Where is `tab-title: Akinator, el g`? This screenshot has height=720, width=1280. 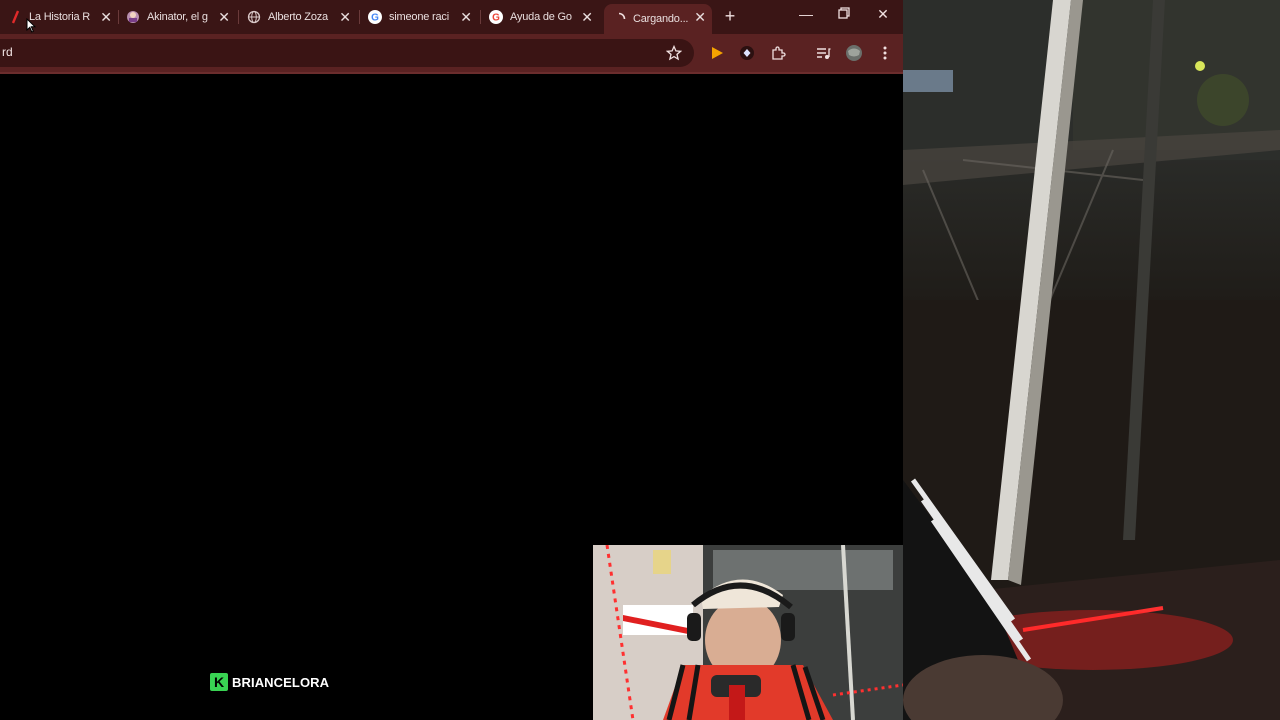 tab-title: Akinator, el g is located at coordinates (177, 17).